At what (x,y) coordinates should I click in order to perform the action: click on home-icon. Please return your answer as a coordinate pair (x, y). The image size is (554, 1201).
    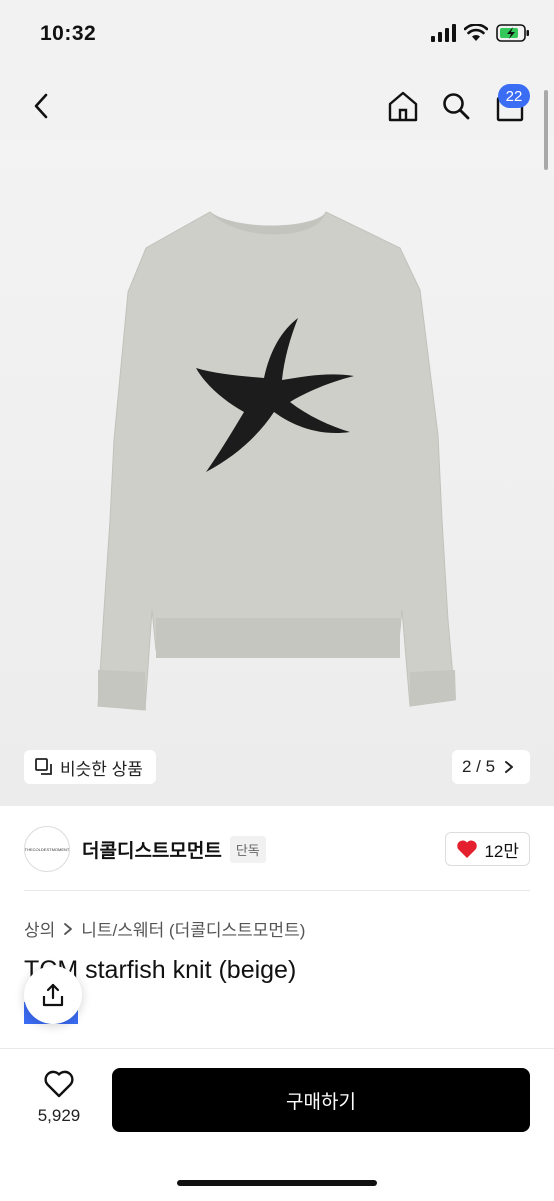
    Looking at the image, I should click on (403, 106).